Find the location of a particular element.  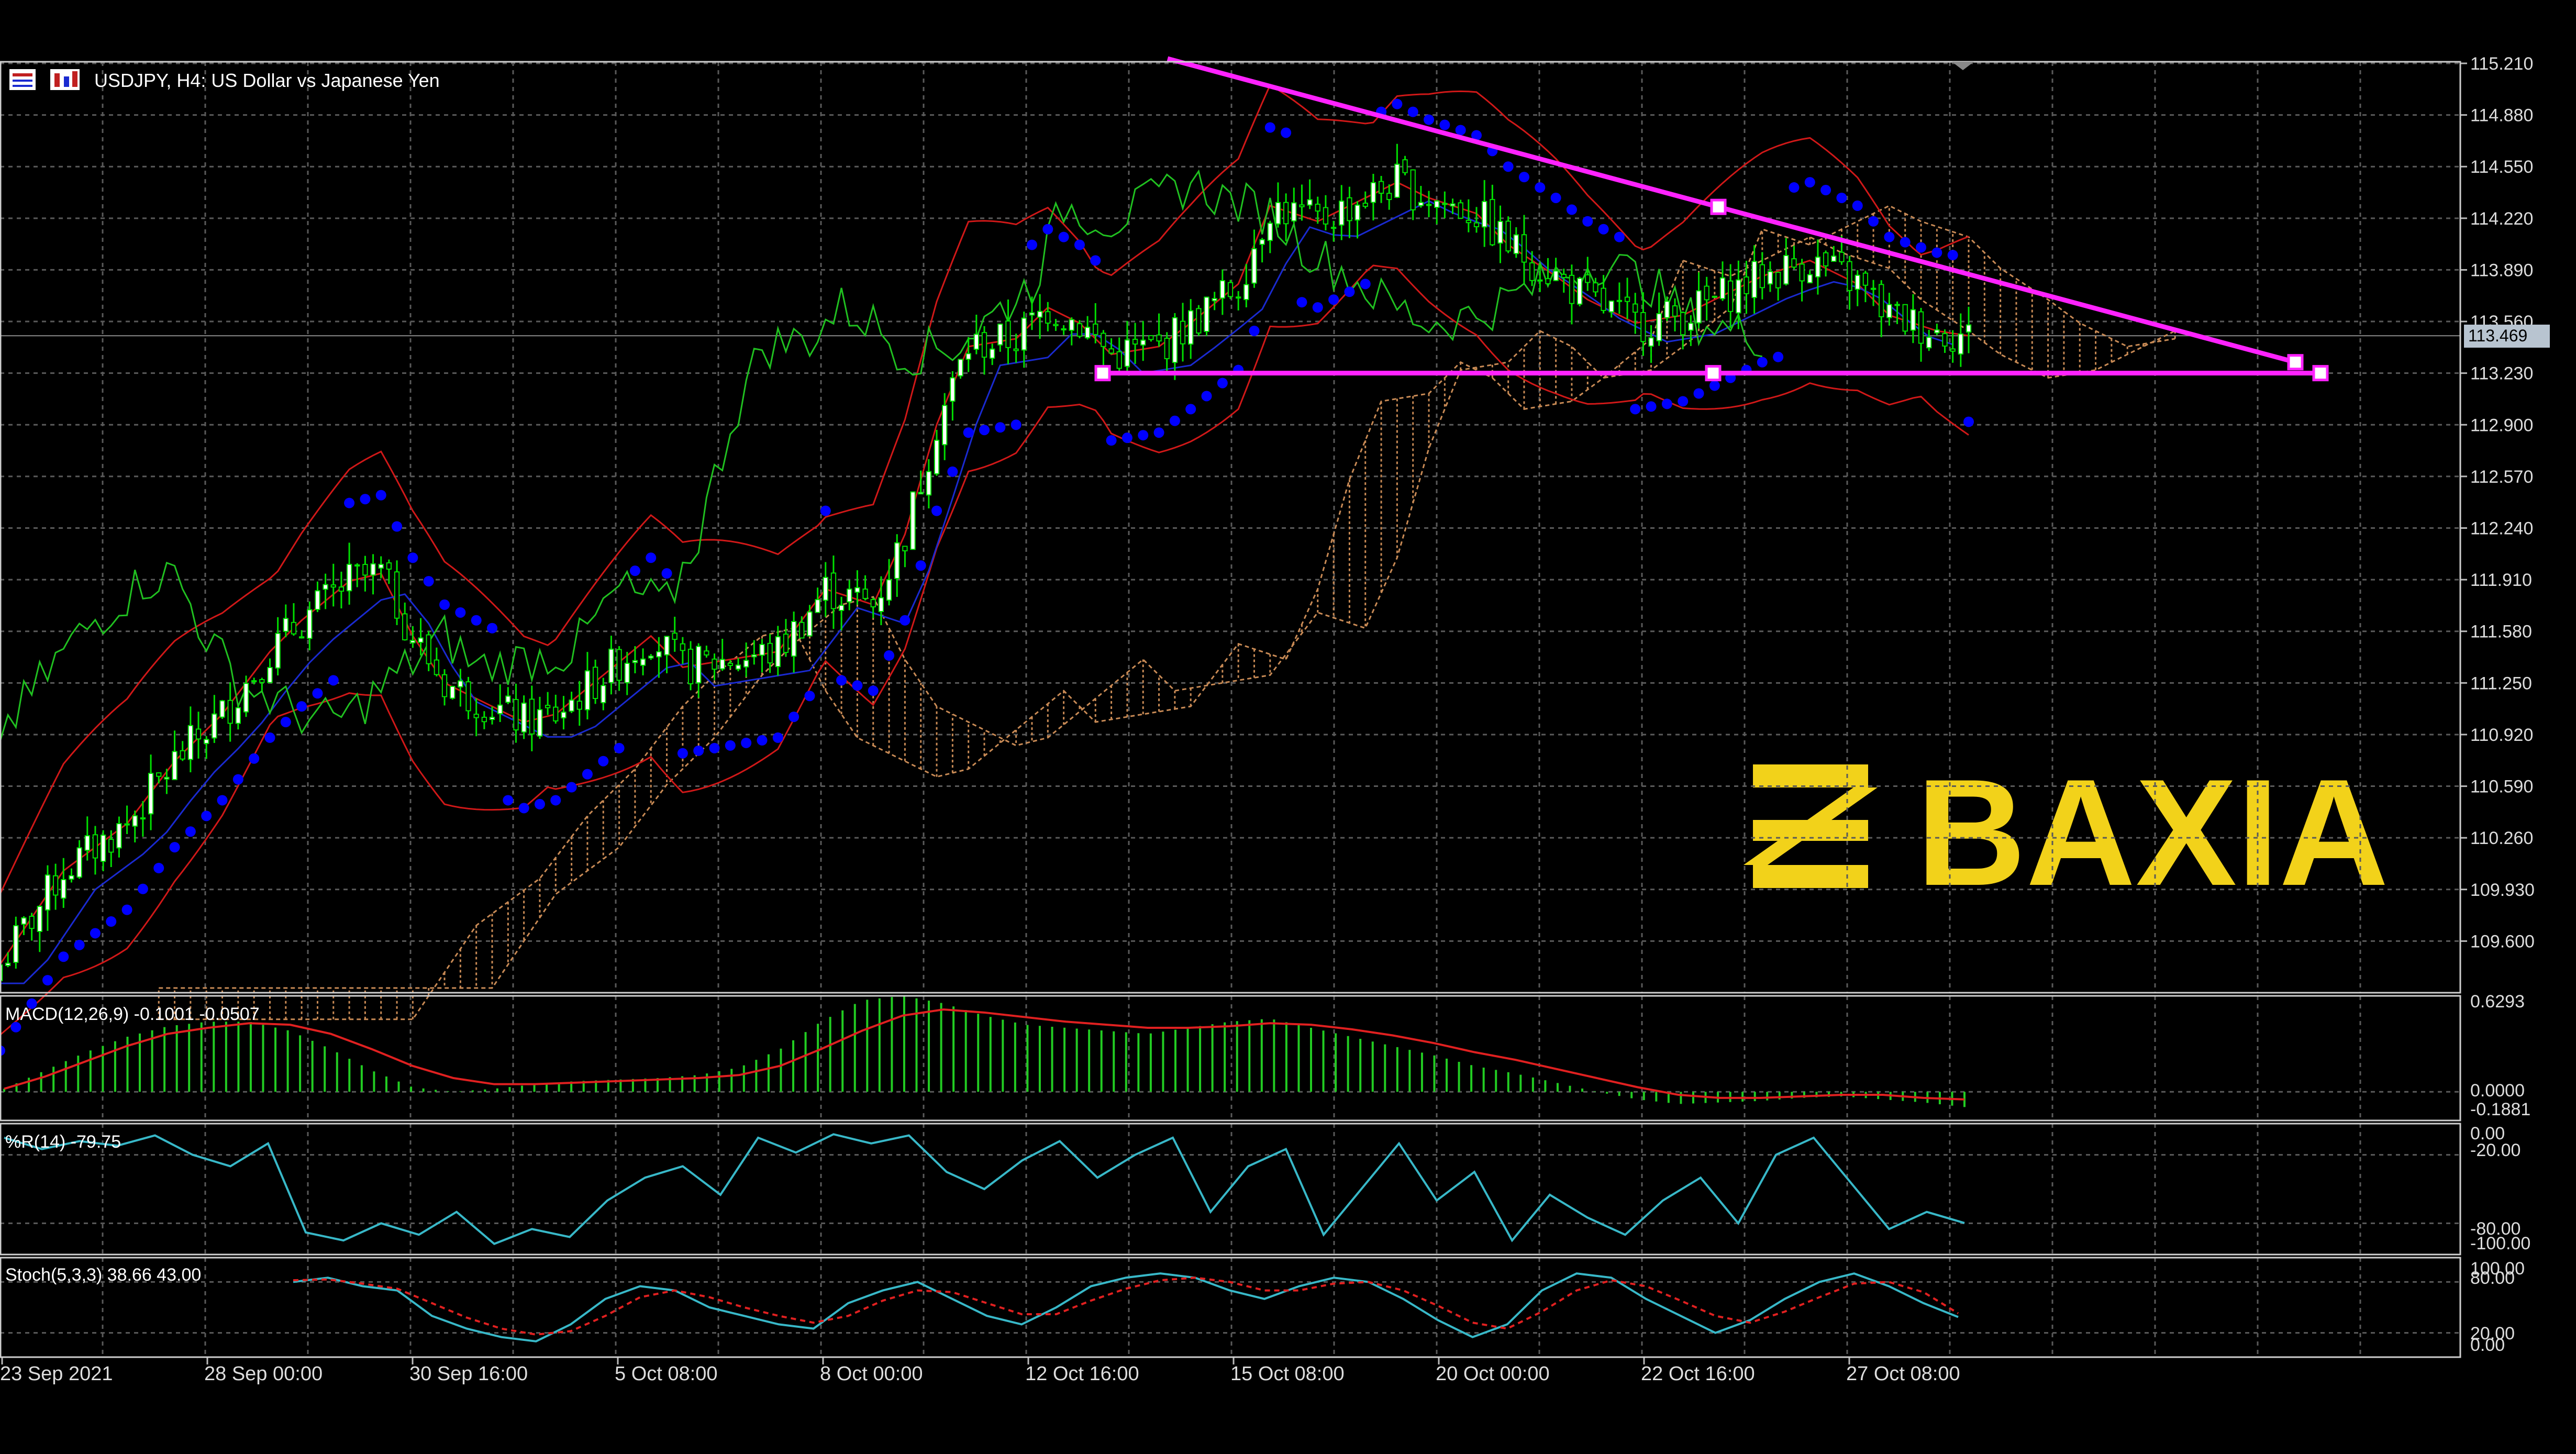

time-tick-label: 27 Oct 08:00 is located at coordinates (1903, 1374).